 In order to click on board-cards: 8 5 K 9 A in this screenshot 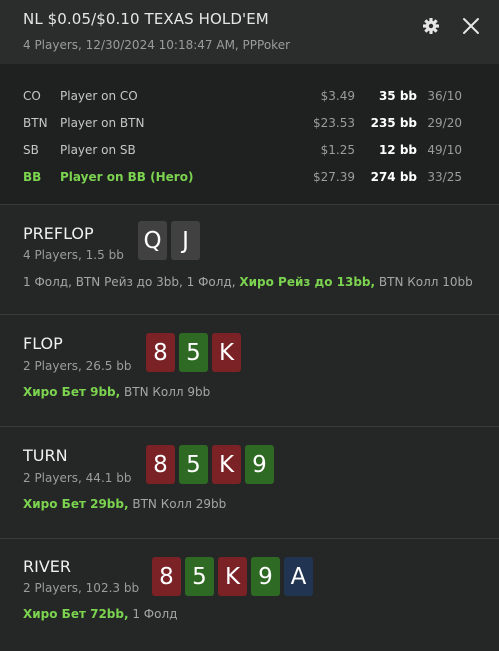, I will do `click(232, 576)`.